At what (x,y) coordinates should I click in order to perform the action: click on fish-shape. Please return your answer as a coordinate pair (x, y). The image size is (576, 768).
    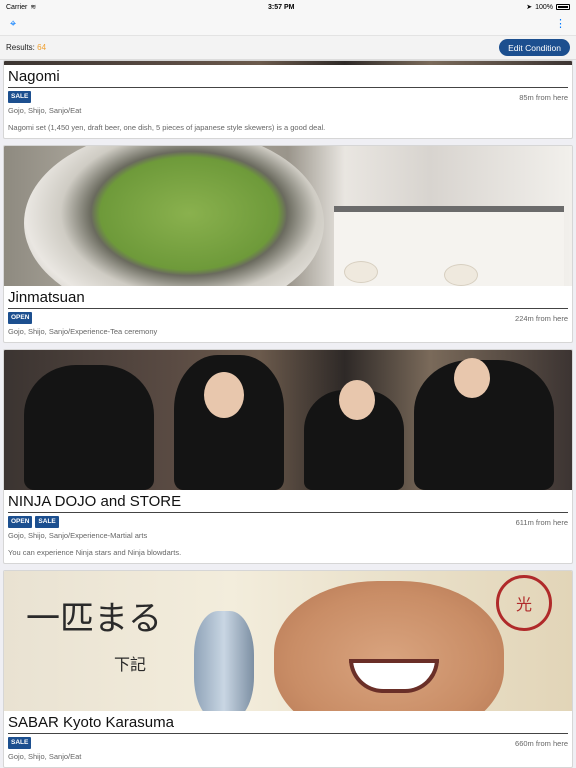
    Looking at the image, I should click on (224, 661).